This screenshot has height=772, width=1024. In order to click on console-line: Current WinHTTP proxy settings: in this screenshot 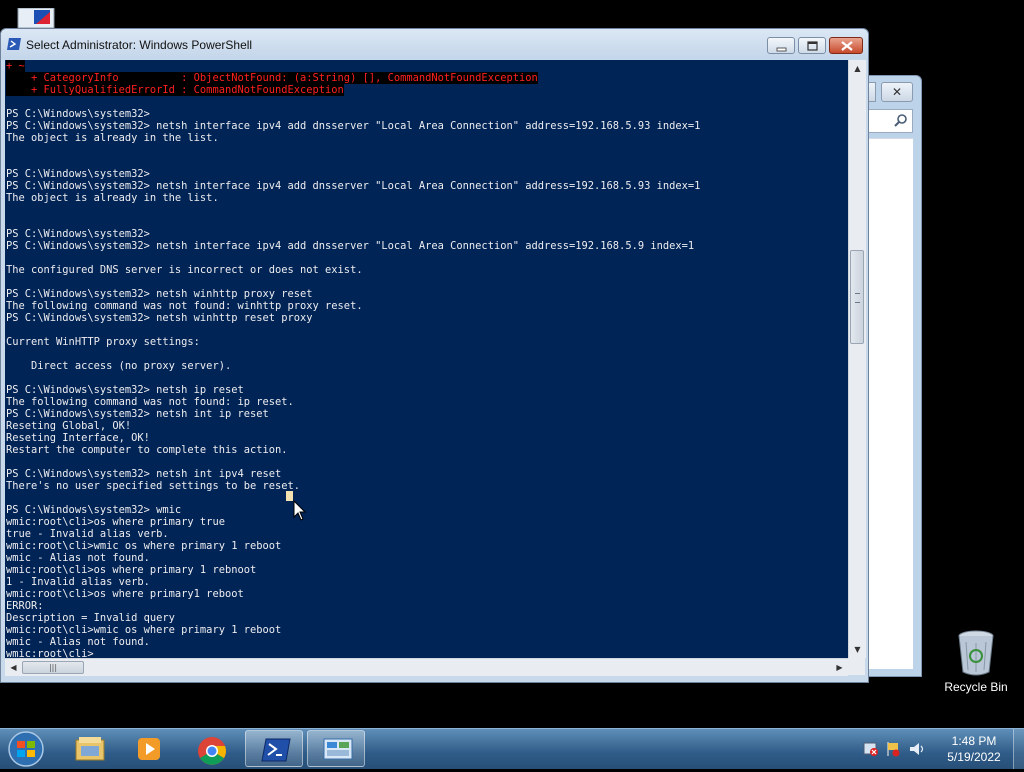, I will do `click(103, 342)`.